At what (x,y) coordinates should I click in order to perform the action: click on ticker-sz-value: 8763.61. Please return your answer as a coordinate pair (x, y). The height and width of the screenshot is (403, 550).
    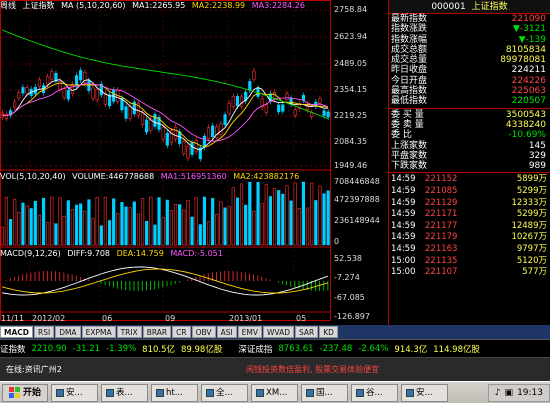
    Looking at the image, I should click on (296, 348).